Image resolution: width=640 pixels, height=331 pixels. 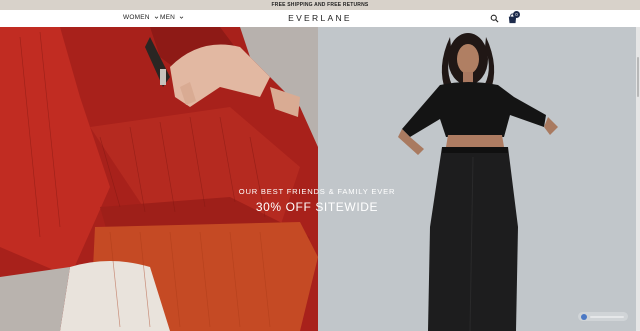 I want to click on chat-widget, so click(x=603, y=316).